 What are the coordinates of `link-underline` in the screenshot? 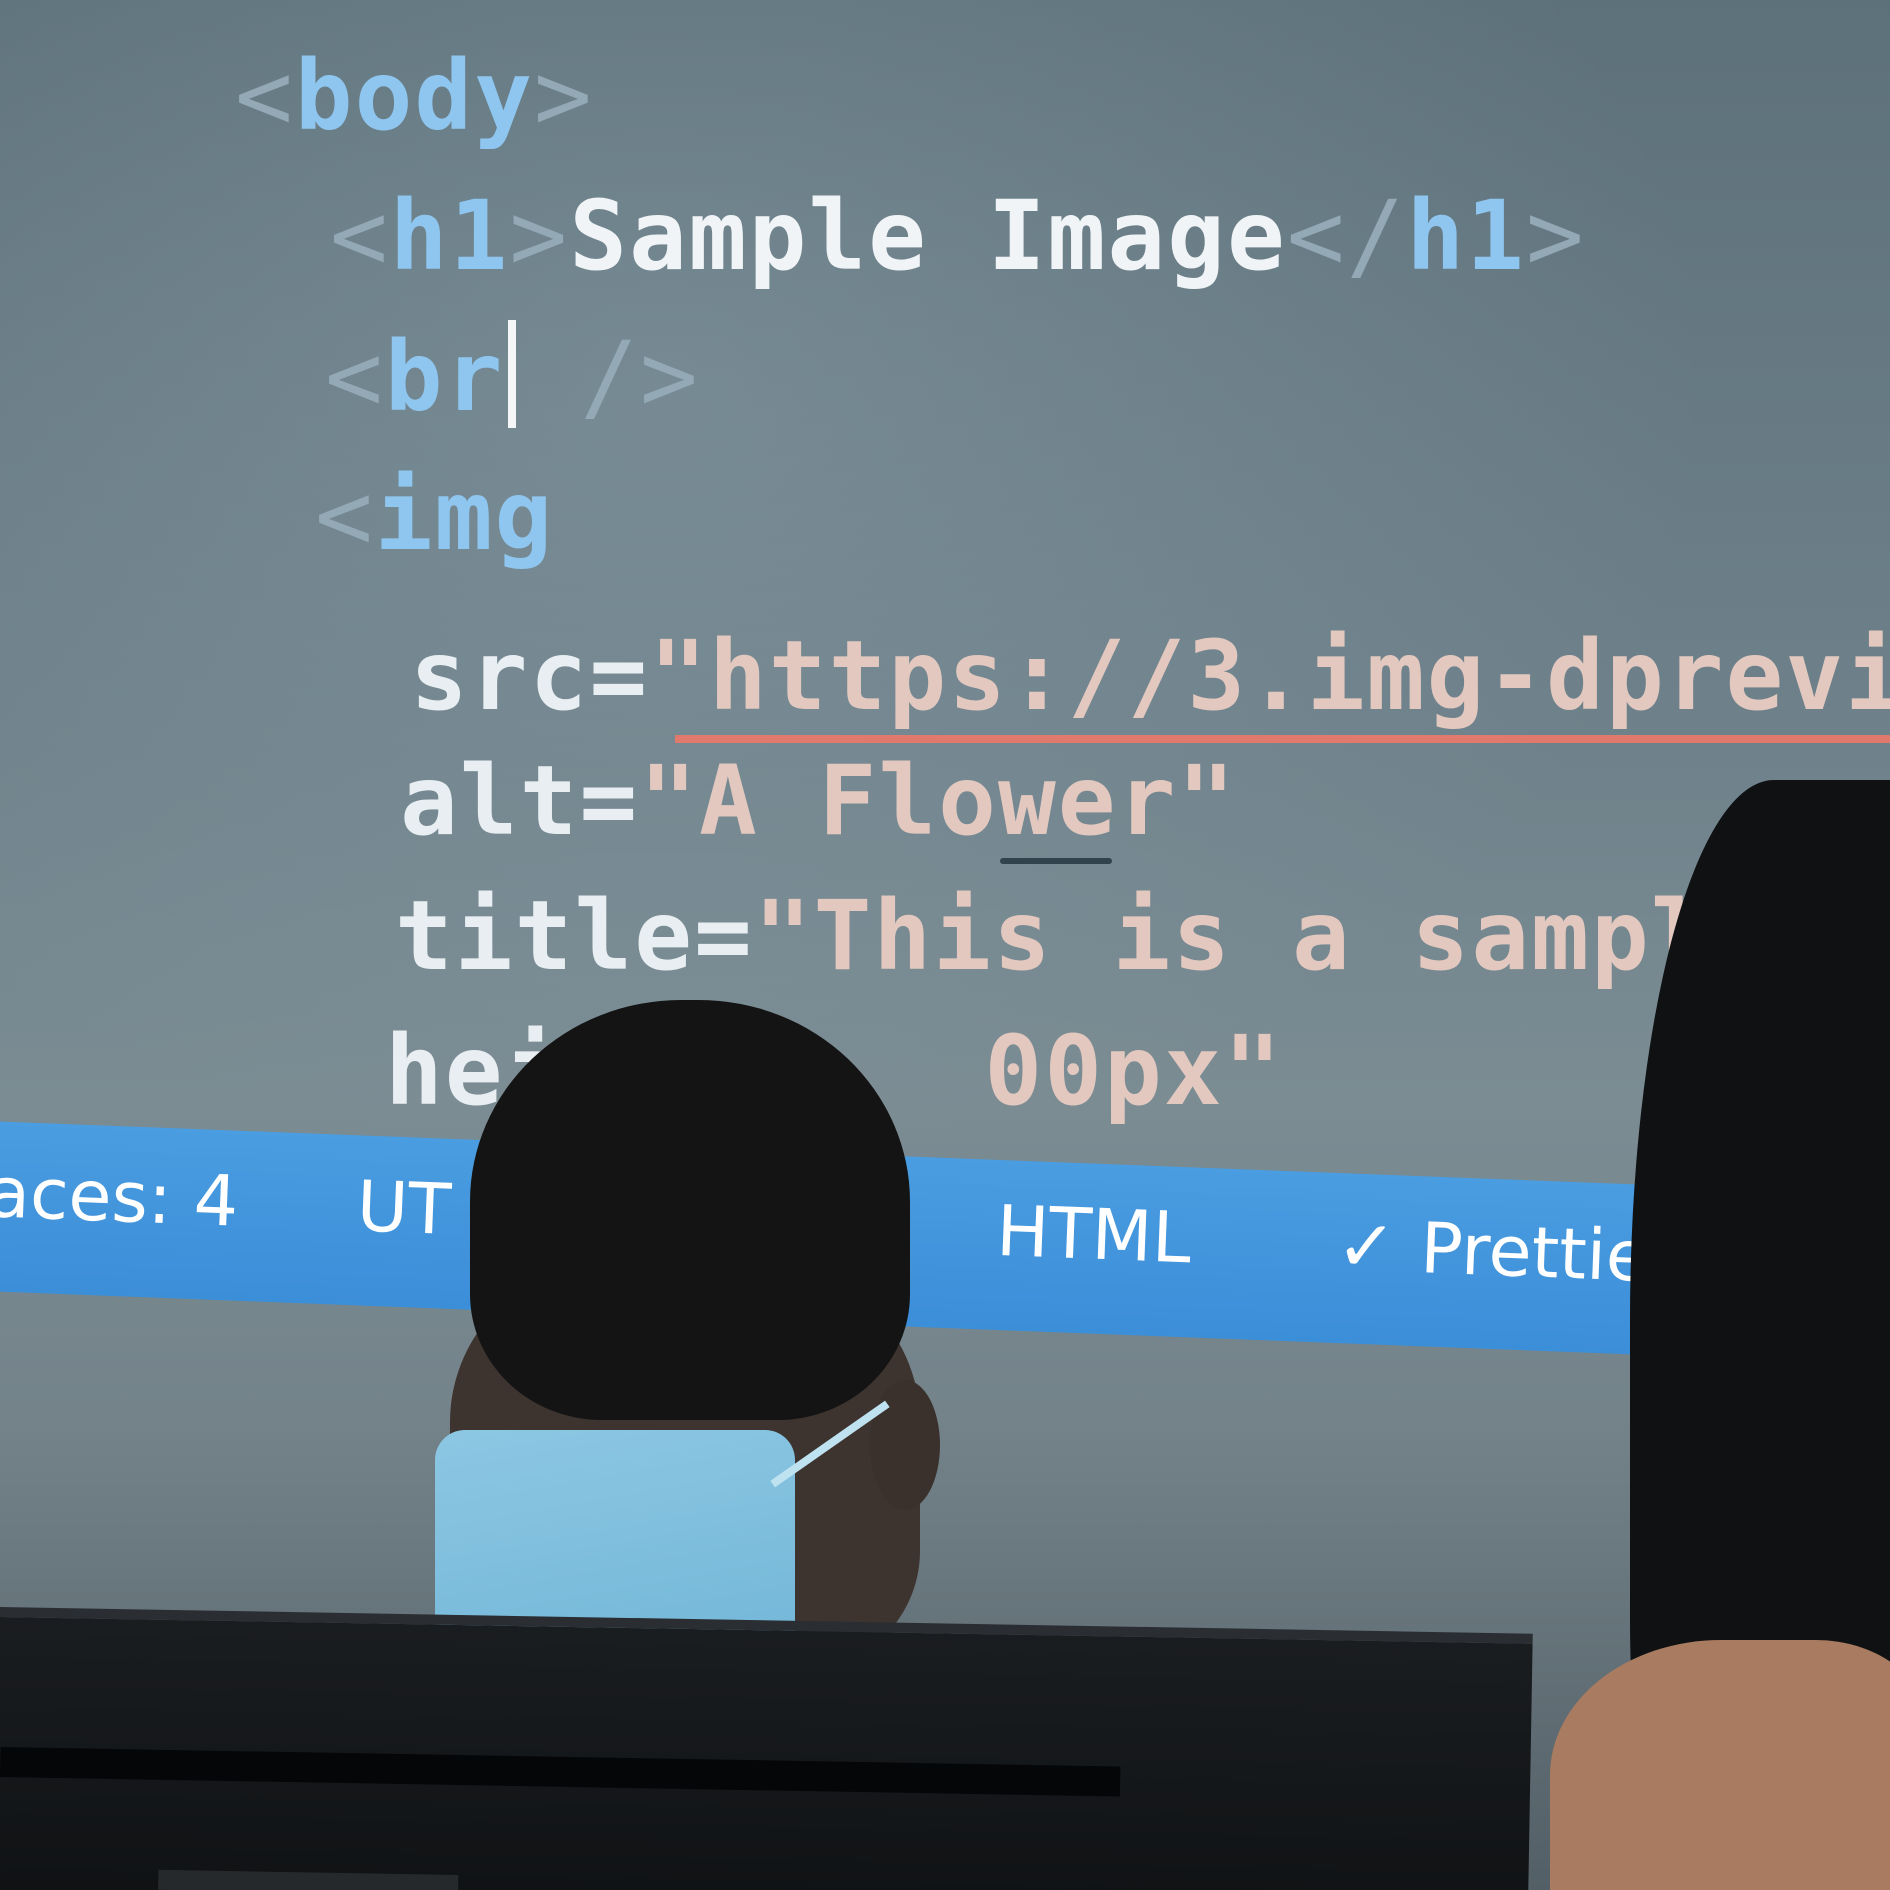 It's located at (1282, 739).